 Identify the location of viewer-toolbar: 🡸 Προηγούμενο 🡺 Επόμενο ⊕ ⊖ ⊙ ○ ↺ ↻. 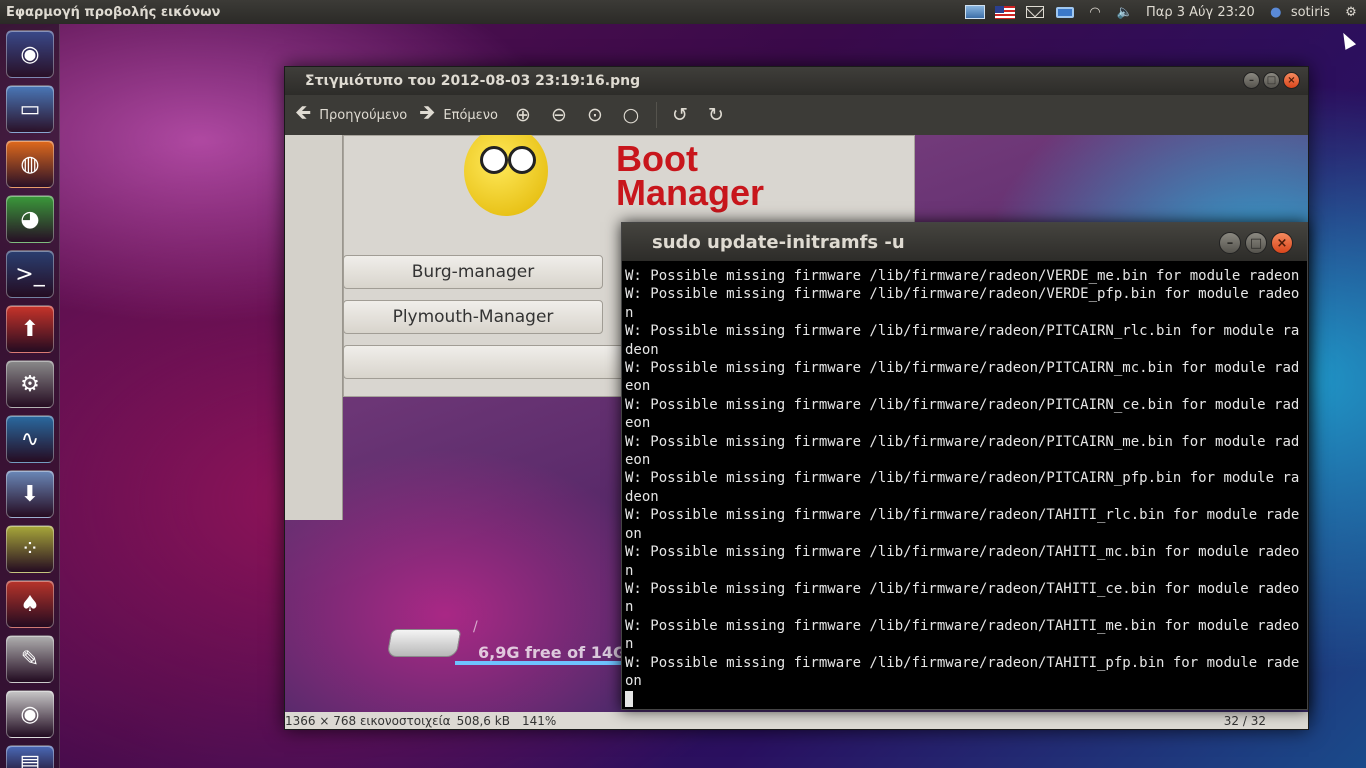
(796, 115).